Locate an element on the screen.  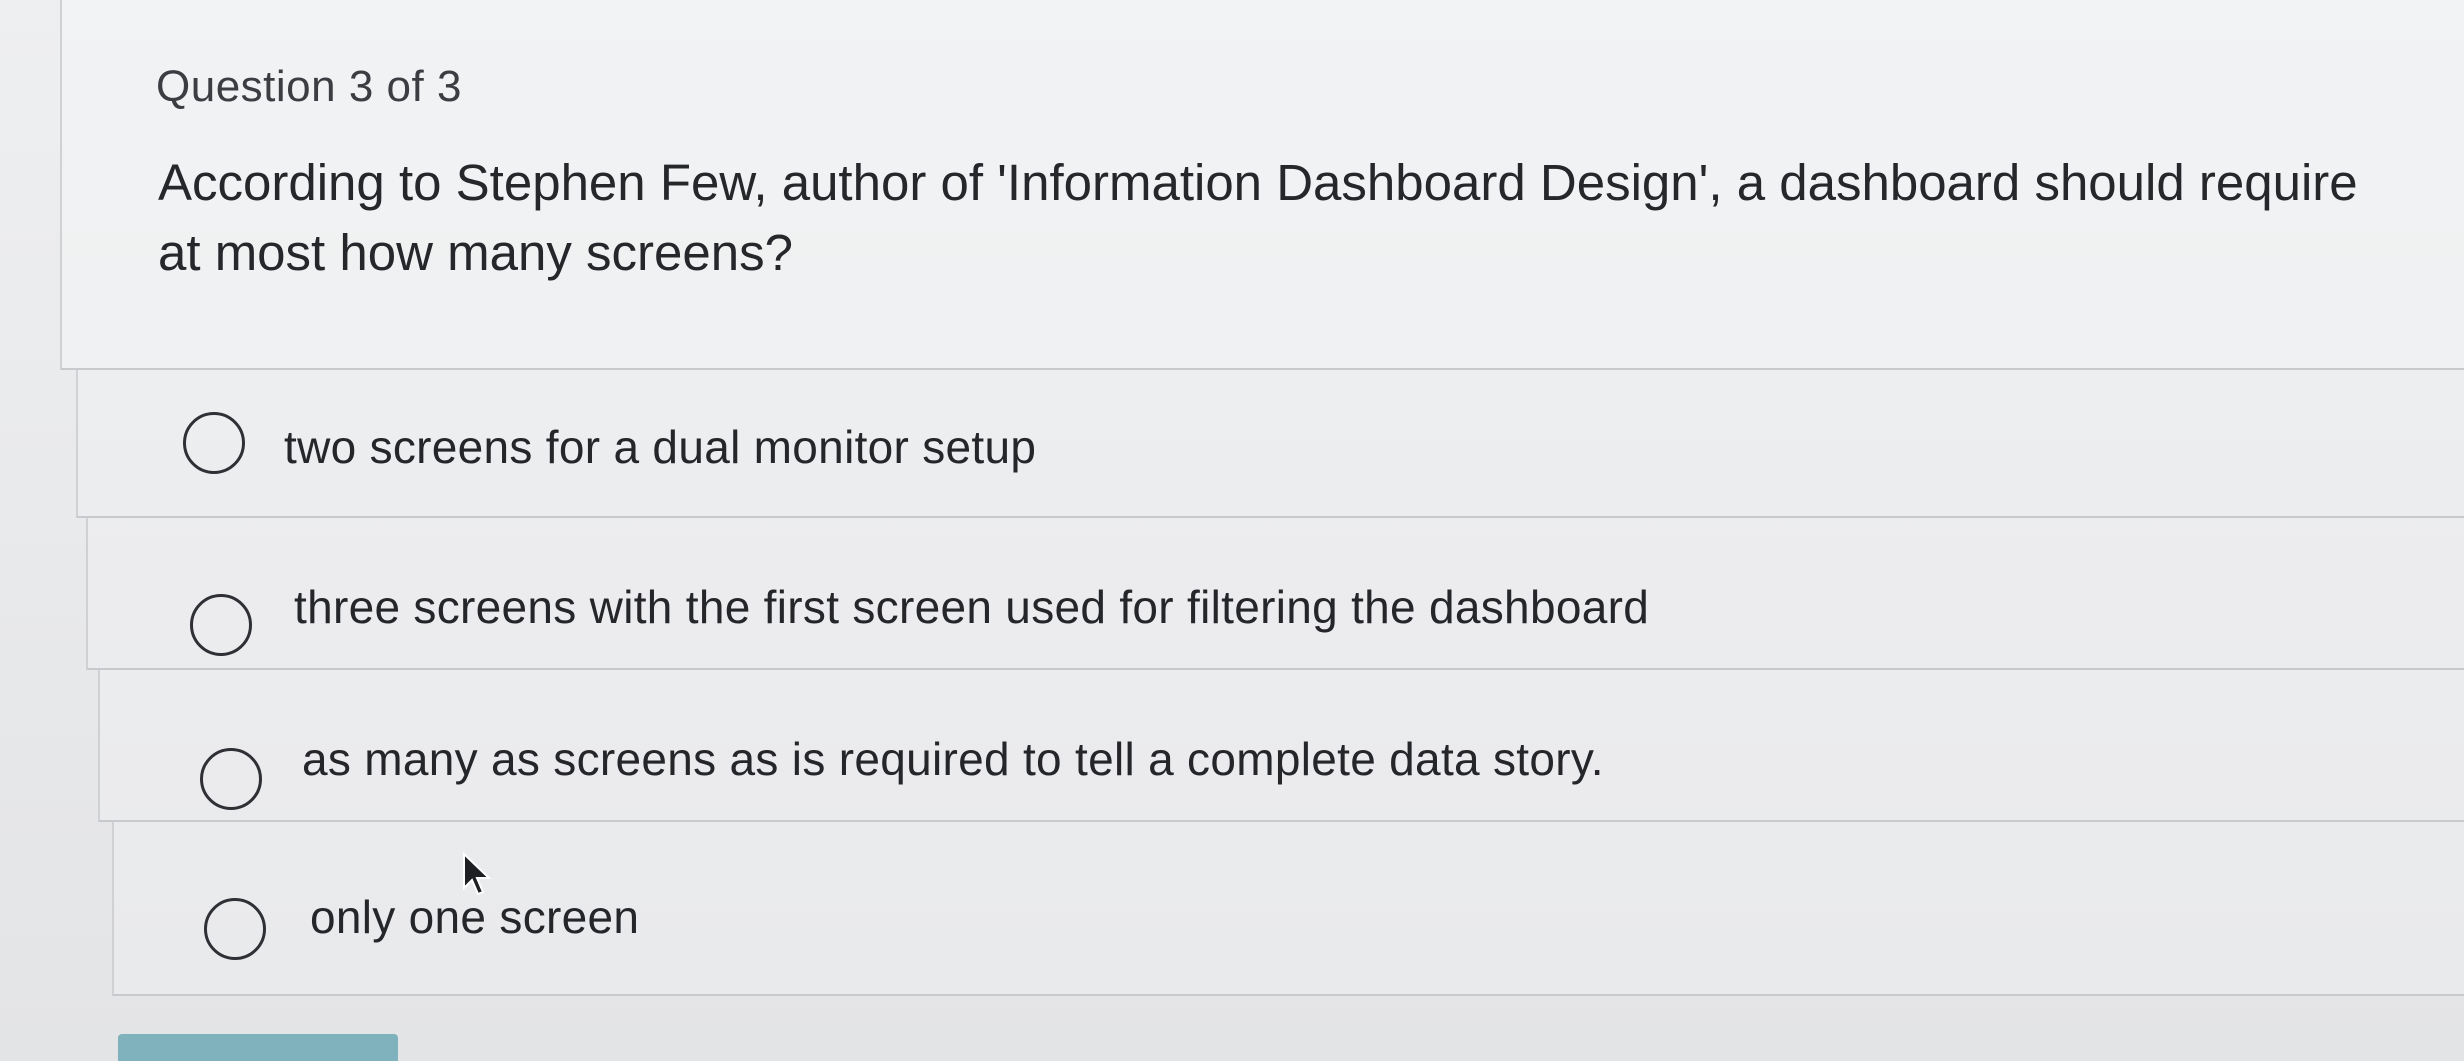
mouse-pointer-icon is located at coordinates (477, 874).